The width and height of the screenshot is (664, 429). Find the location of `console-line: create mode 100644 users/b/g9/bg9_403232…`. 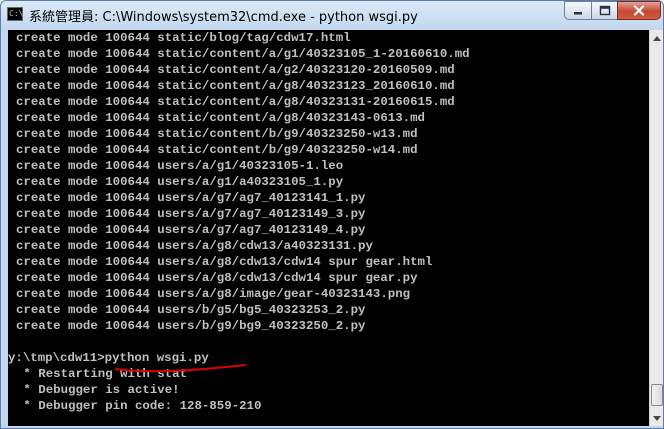

console-line: create mode 100644 users/b/g9/bg9_403232… is located at coordinates (191, 326).